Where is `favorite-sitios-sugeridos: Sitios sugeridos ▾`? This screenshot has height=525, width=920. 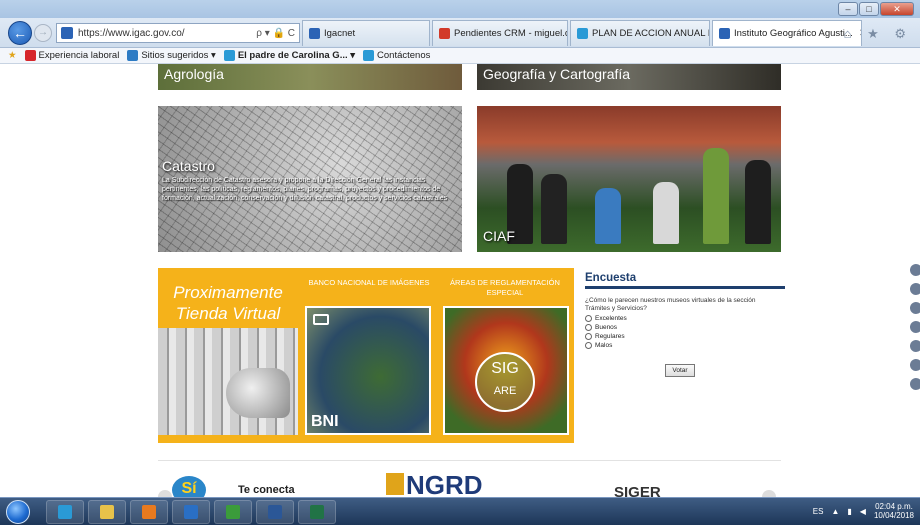 favorite-sitios-sugeridos: Sitios sugeridos ▾ is located at coordinates (171, 55).